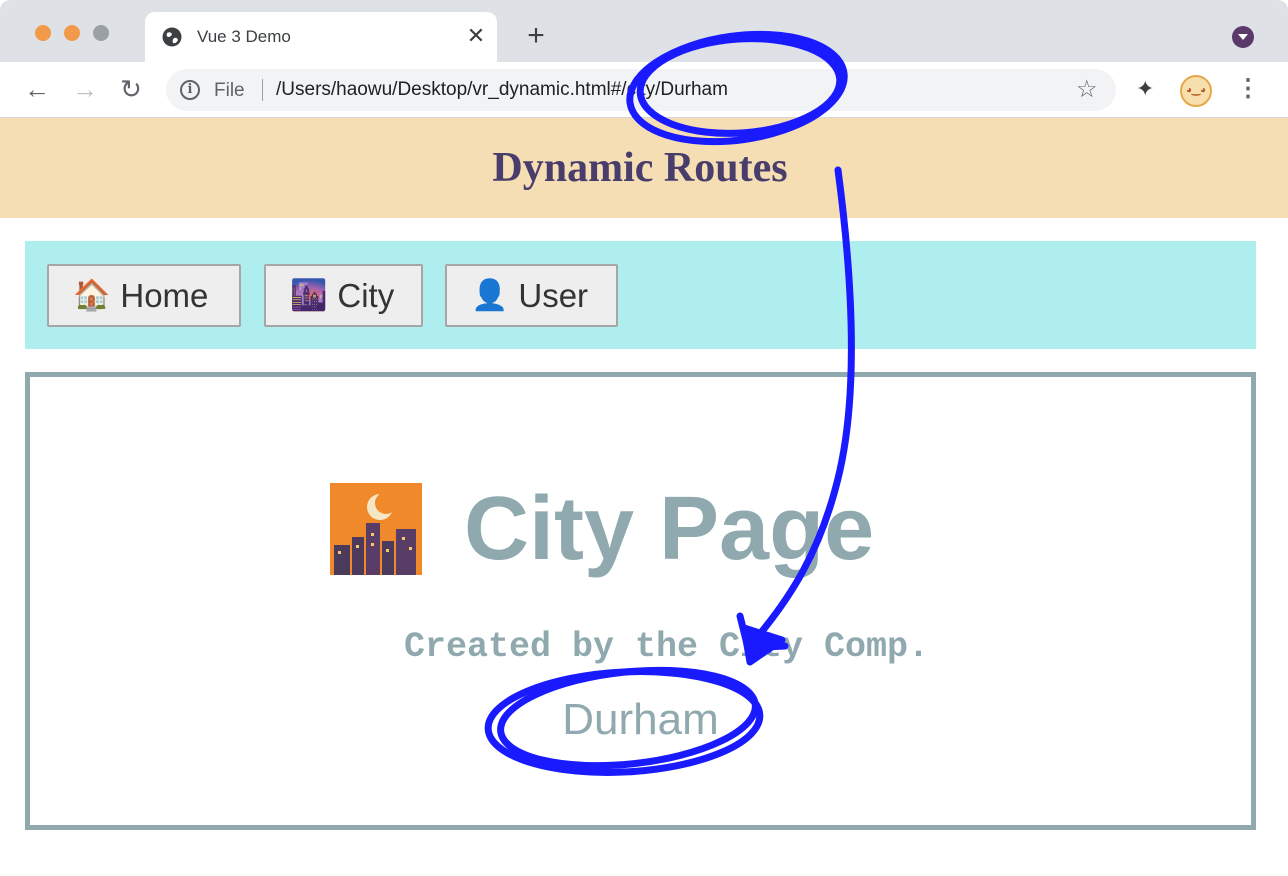 The width and height of the screenshot is (1288, 876). I want to click on city-icon: 🌆, so click(309, 295).